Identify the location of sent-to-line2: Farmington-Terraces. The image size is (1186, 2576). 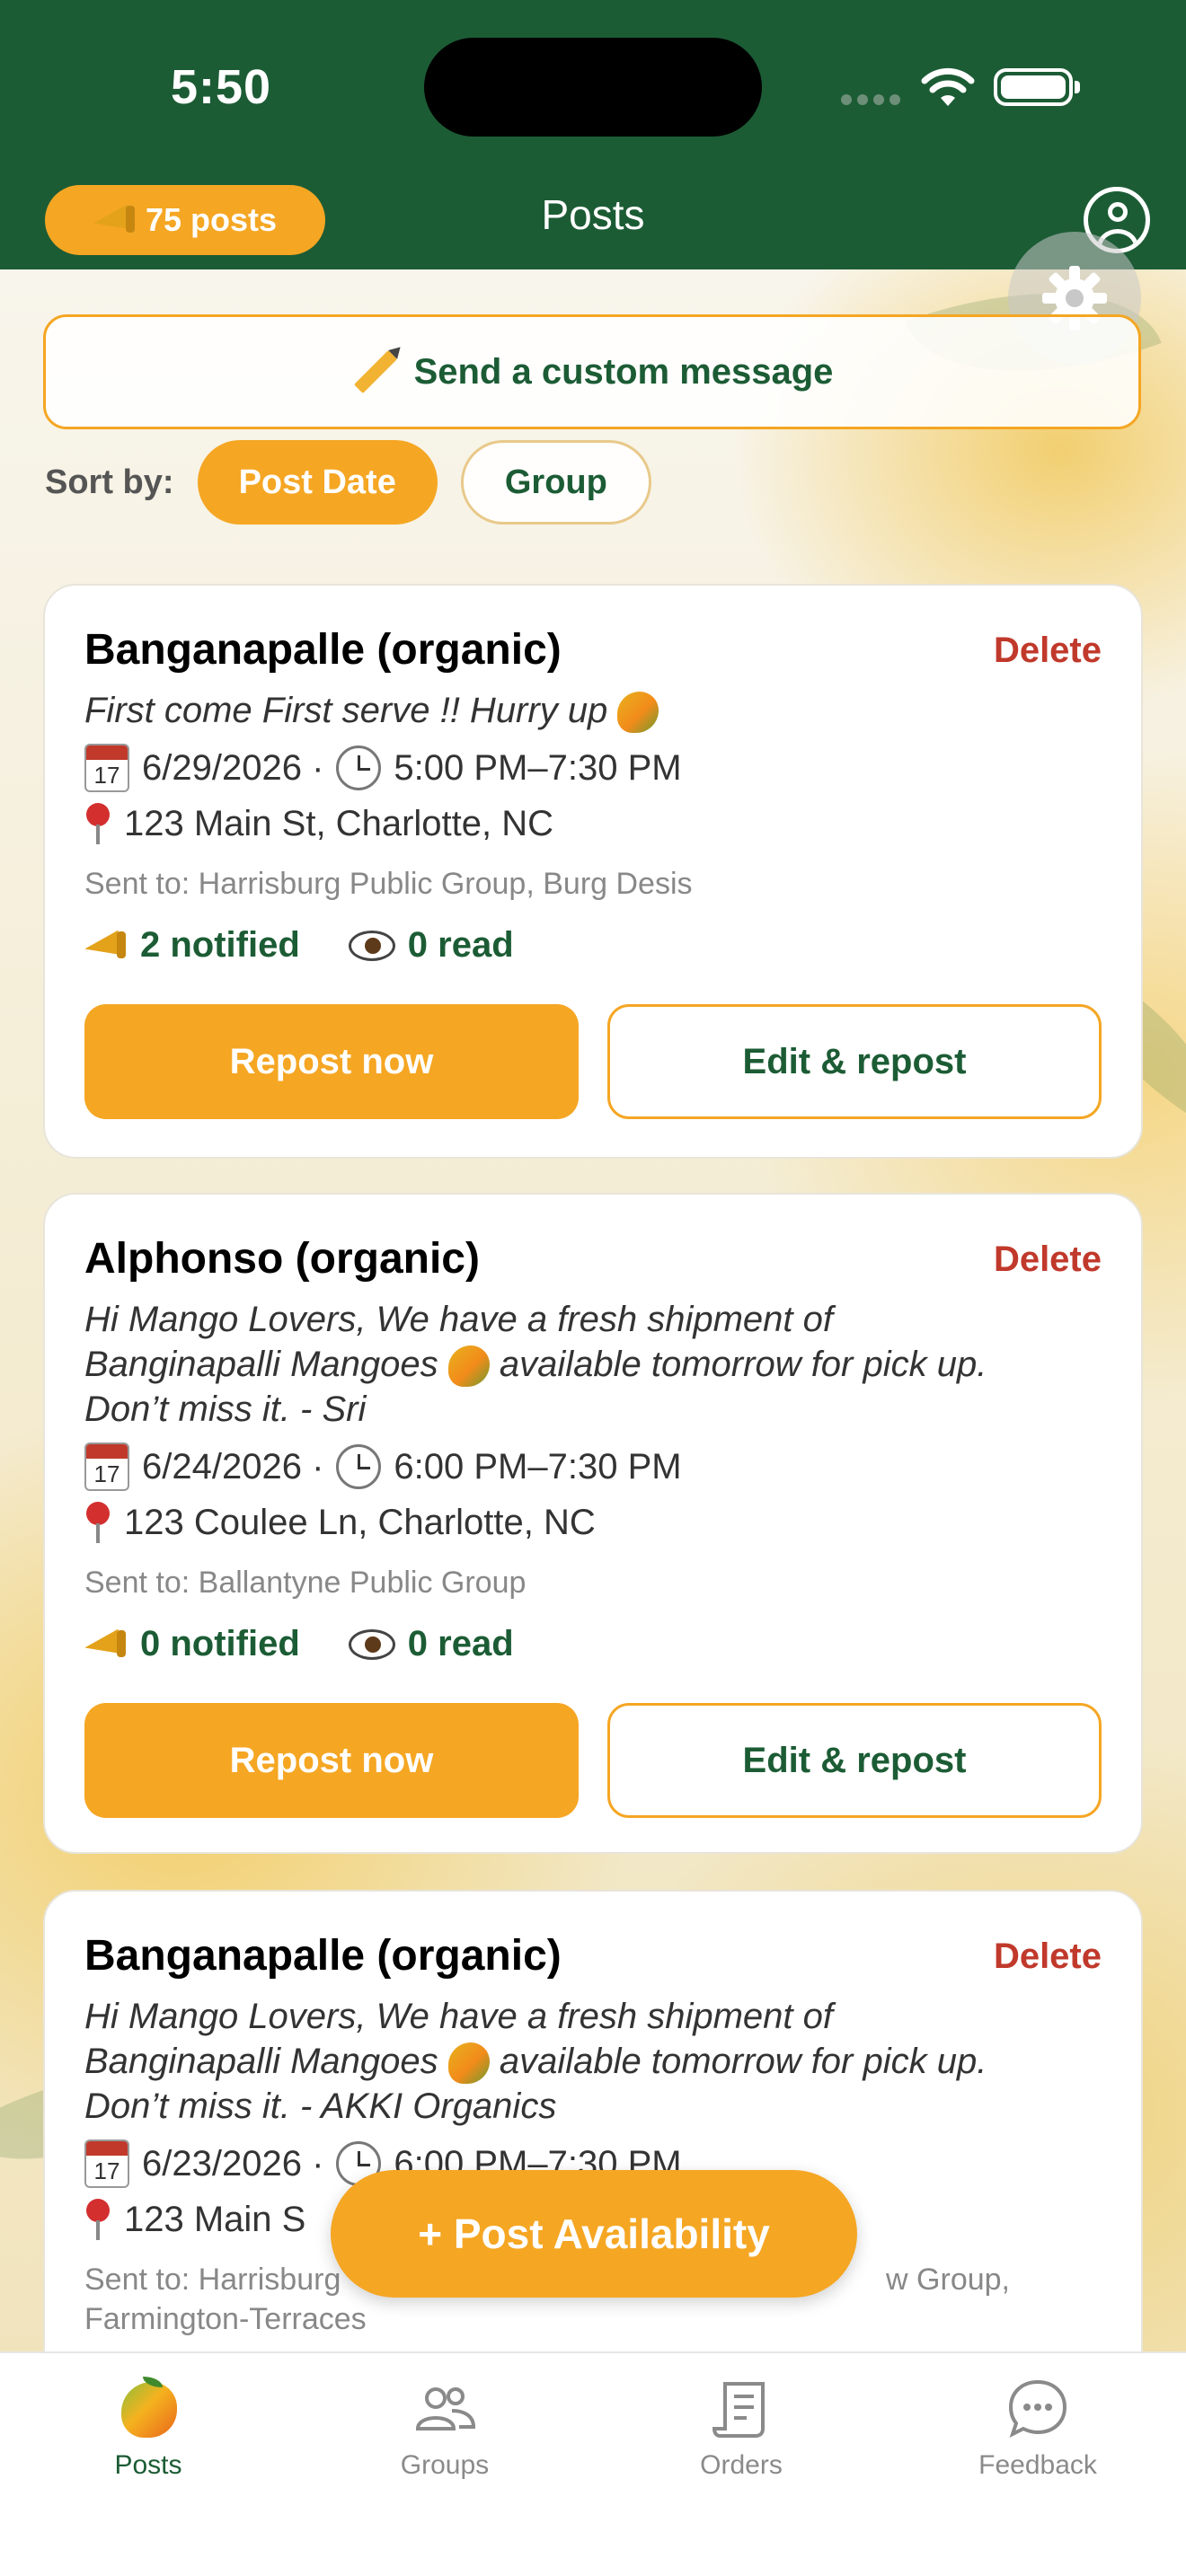
(225, 2319).